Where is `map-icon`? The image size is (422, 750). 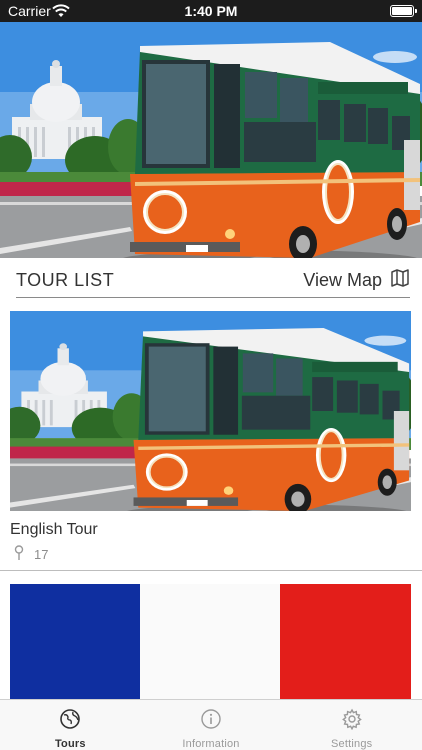 map-icon is located at coordinates (400, 280).